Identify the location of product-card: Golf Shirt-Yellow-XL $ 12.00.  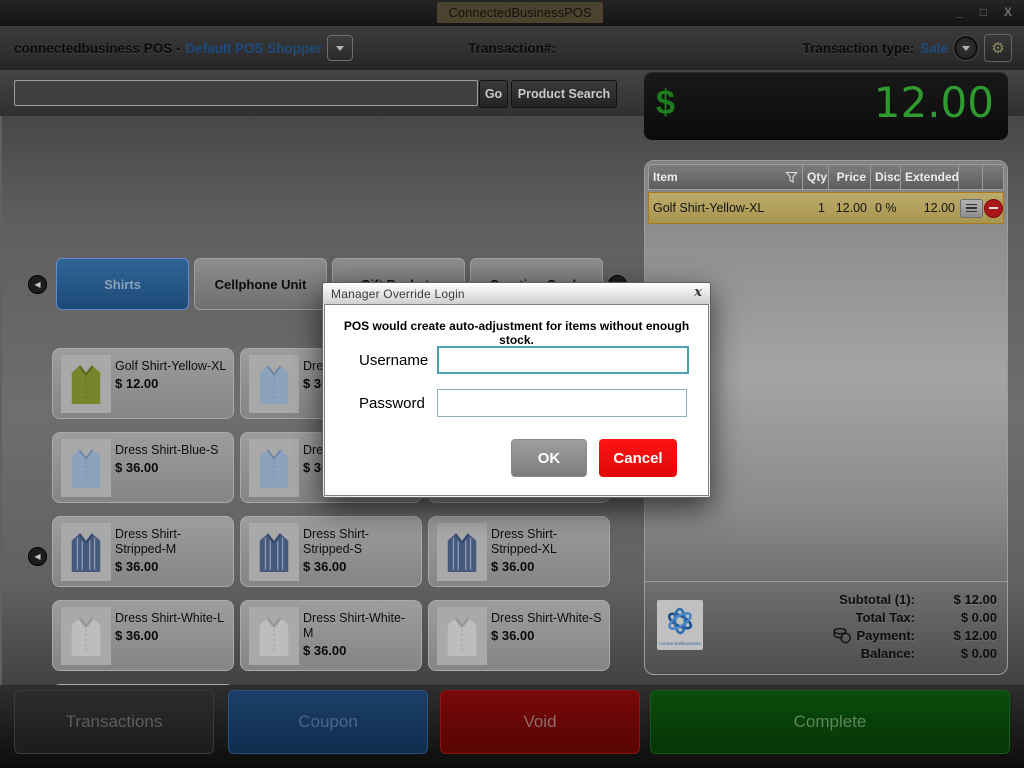
(143, 383).